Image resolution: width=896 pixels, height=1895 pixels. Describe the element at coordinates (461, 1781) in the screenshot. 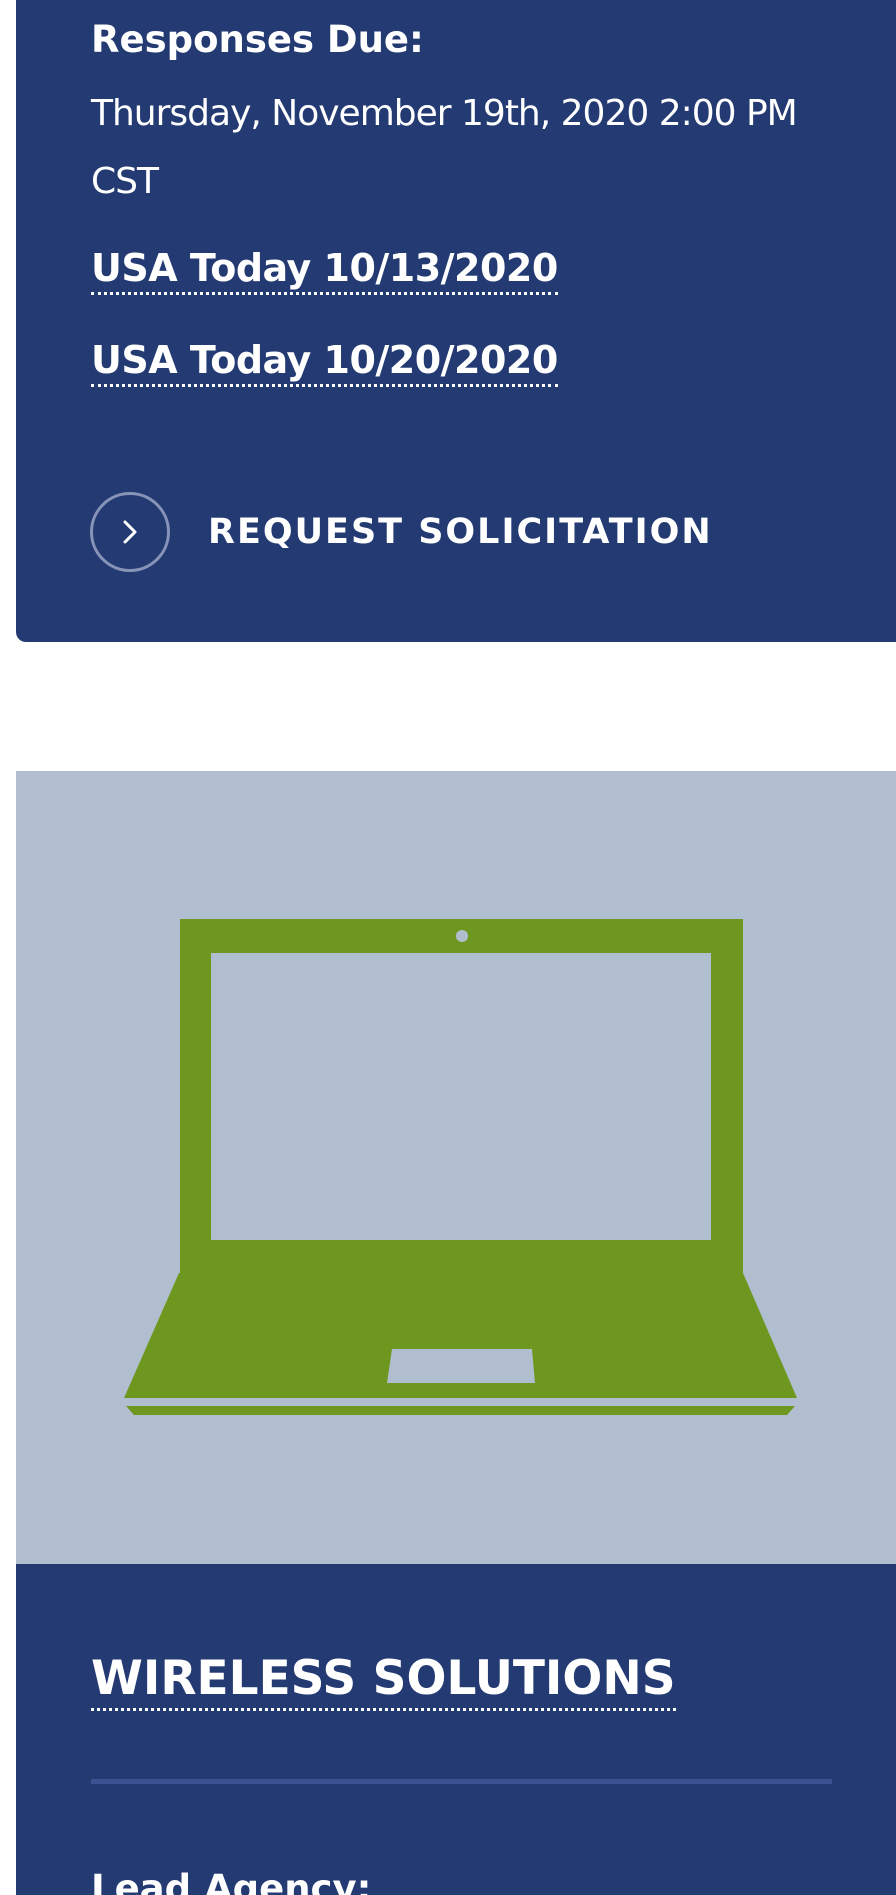

I see `divider` at that location.